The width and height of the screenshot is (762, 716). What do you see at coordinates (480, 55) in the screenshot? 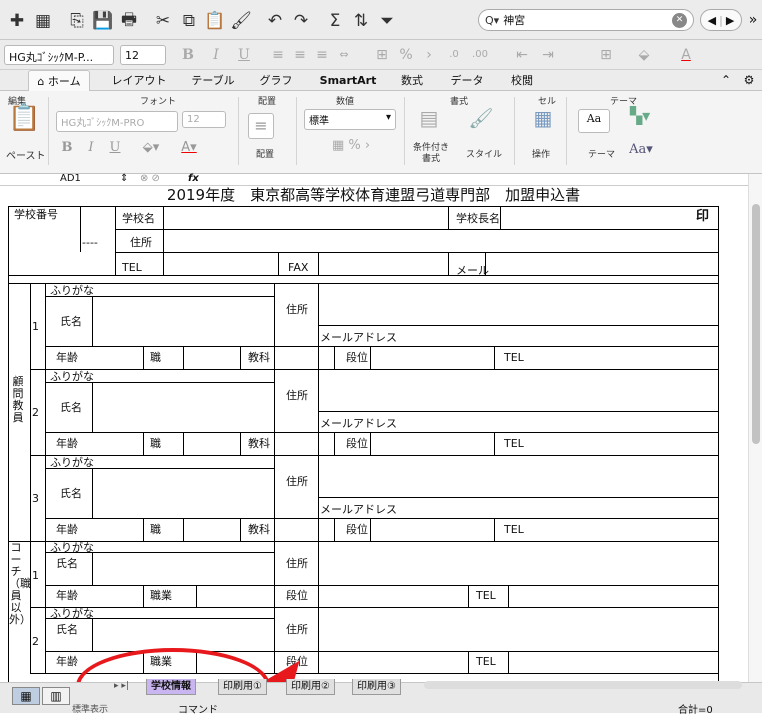
I see `decrease-decimal-icon: .00` at bounding box center [480, 55].